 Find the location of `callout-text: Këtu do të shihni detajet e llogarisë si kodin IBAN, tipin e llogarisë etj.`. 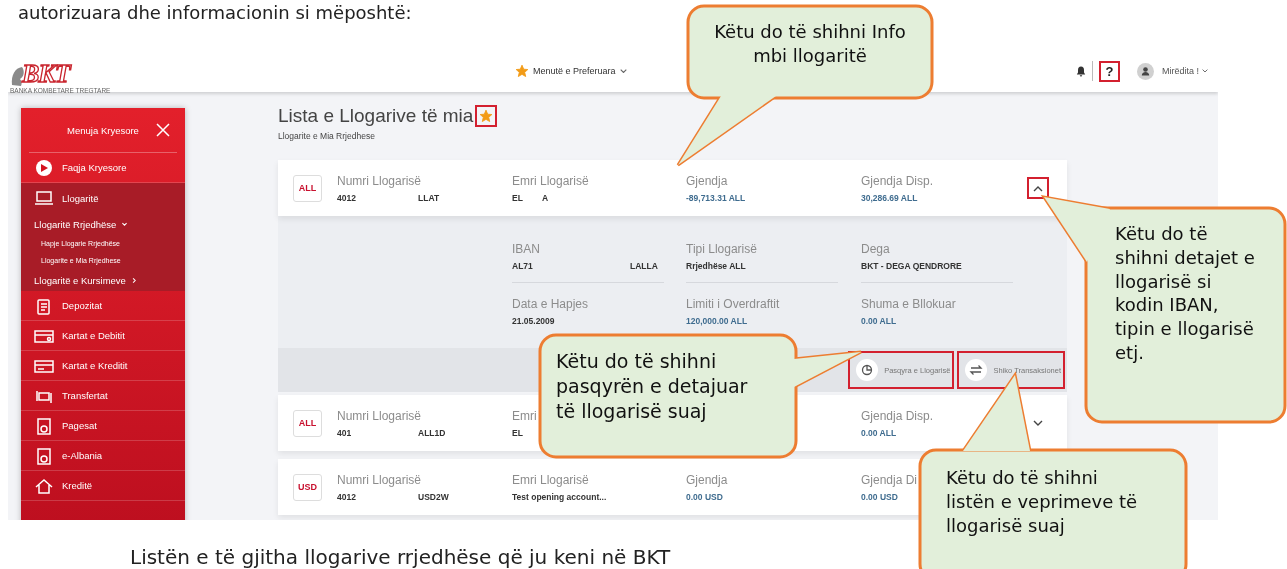

callout-text: Këtu do të shihni detajet e llogarisë si kodin IBAN, tipin e llogarisë etj. is located at coordinates (1185, 293).